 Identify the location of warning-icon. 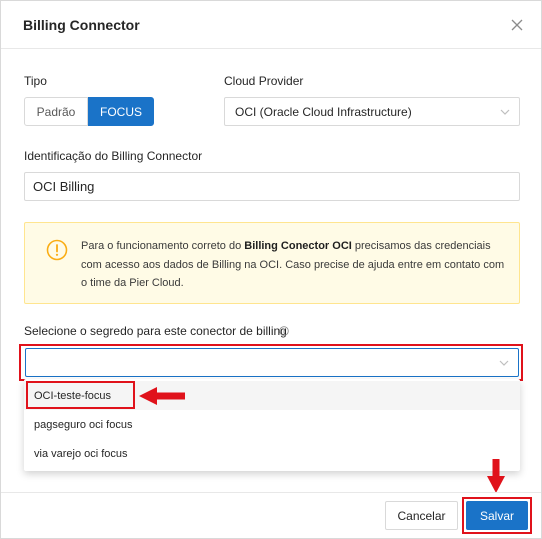
(57, 250).